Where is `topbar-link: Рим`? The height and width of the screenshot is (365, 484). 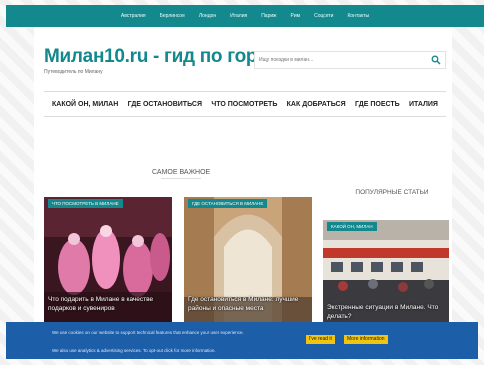 topbar-link: Рим is located at coordinates (296, 16).